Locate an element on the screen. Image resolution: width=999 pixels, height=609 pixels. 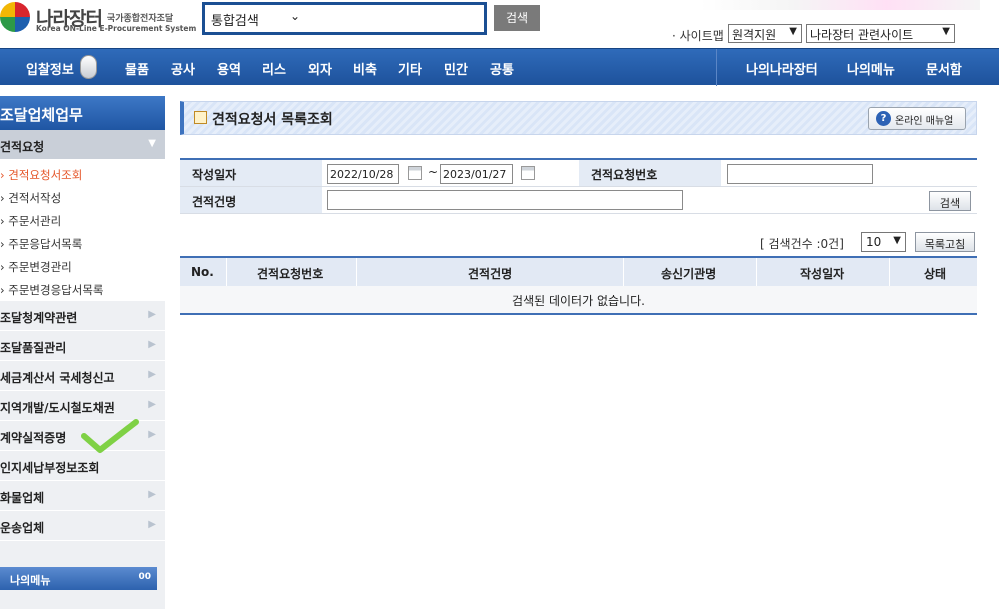
table-header: No. 견적요청번호 견적건명 송신기관명 작성일자 상태 is located at coordinates (578, 271).